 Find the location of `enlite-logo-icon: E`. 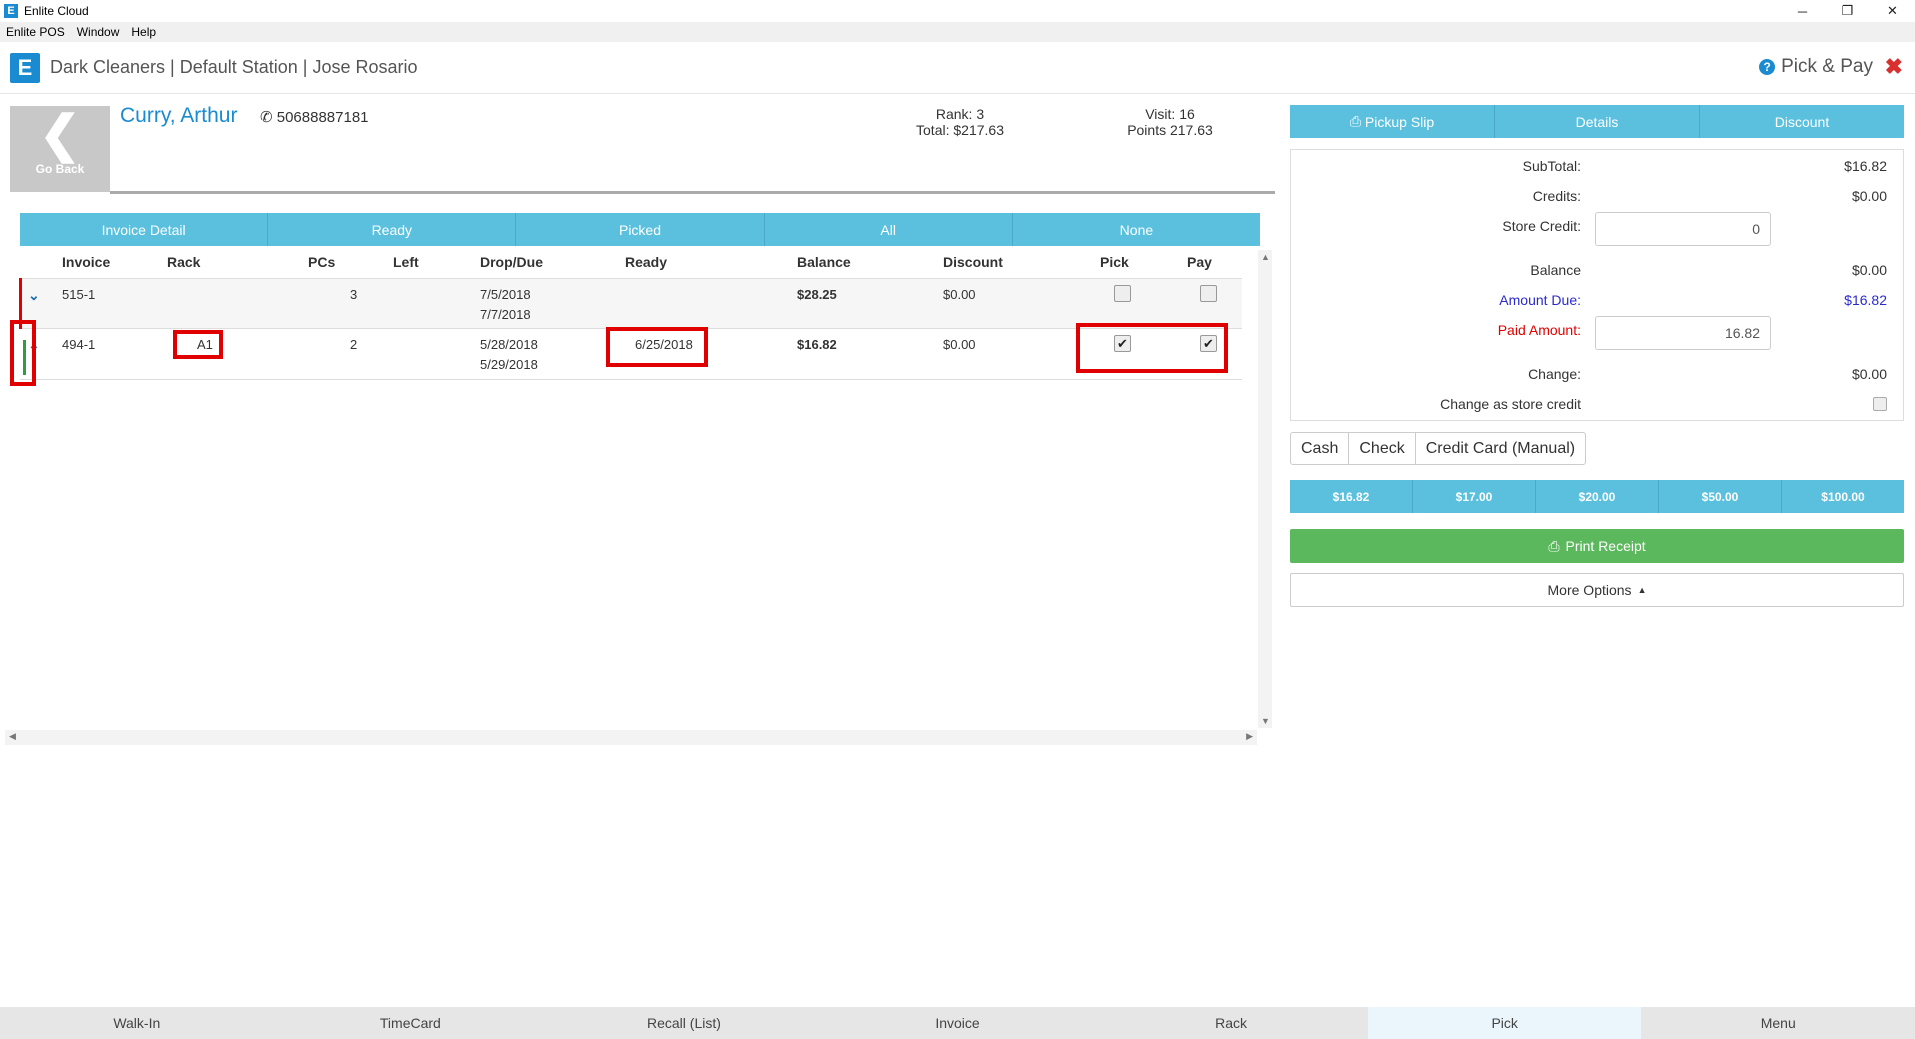

enlite-logo-icon: E is located at coordinates (25, 67).